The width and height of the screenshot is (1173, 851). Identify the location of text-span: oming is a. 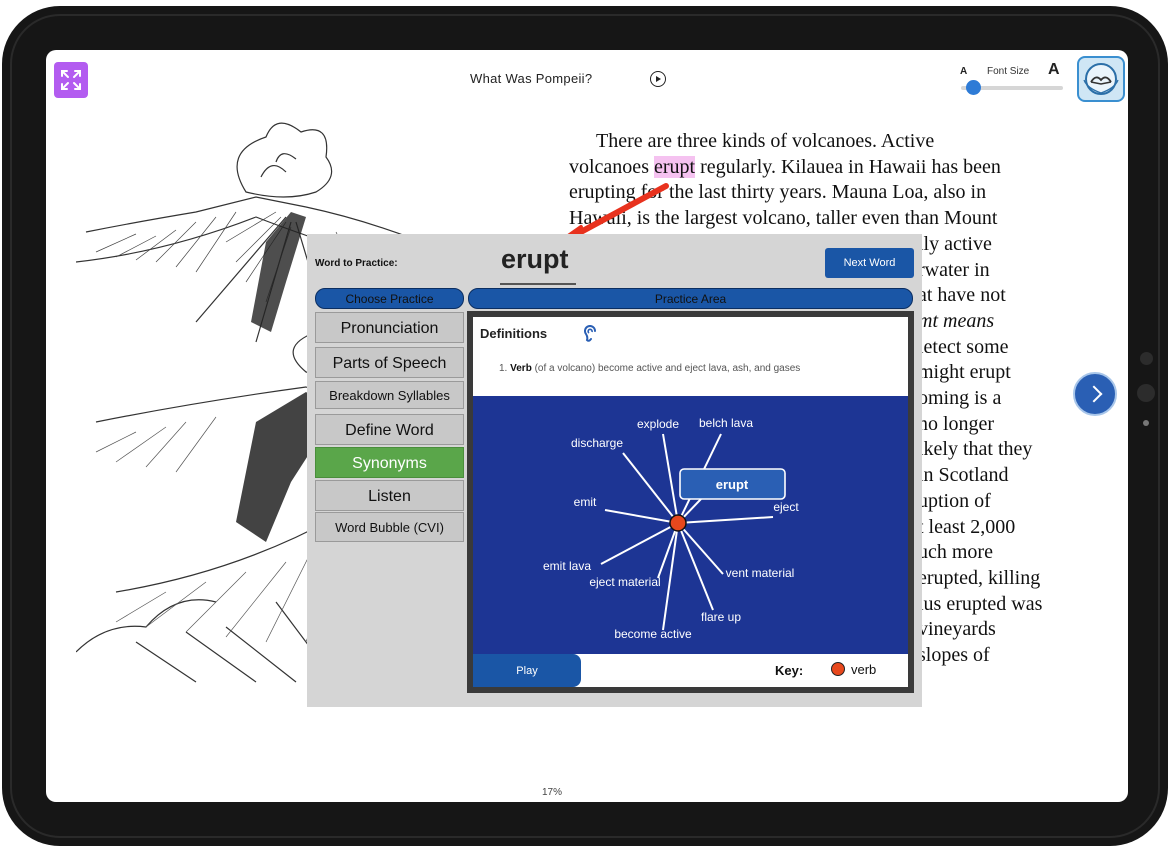
(960, 398).